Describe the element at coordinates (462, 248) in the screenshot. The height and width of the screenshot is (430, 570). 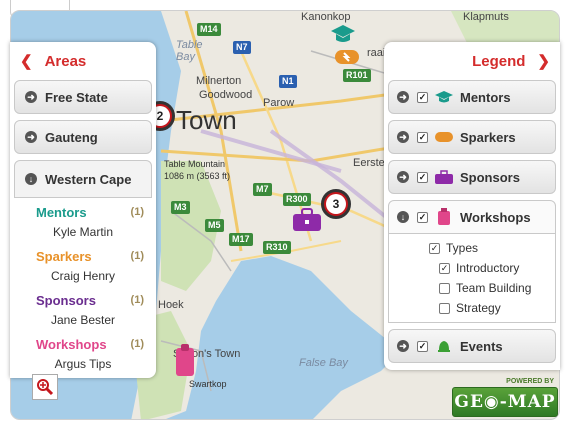
I see `types-label: Types` at that location.